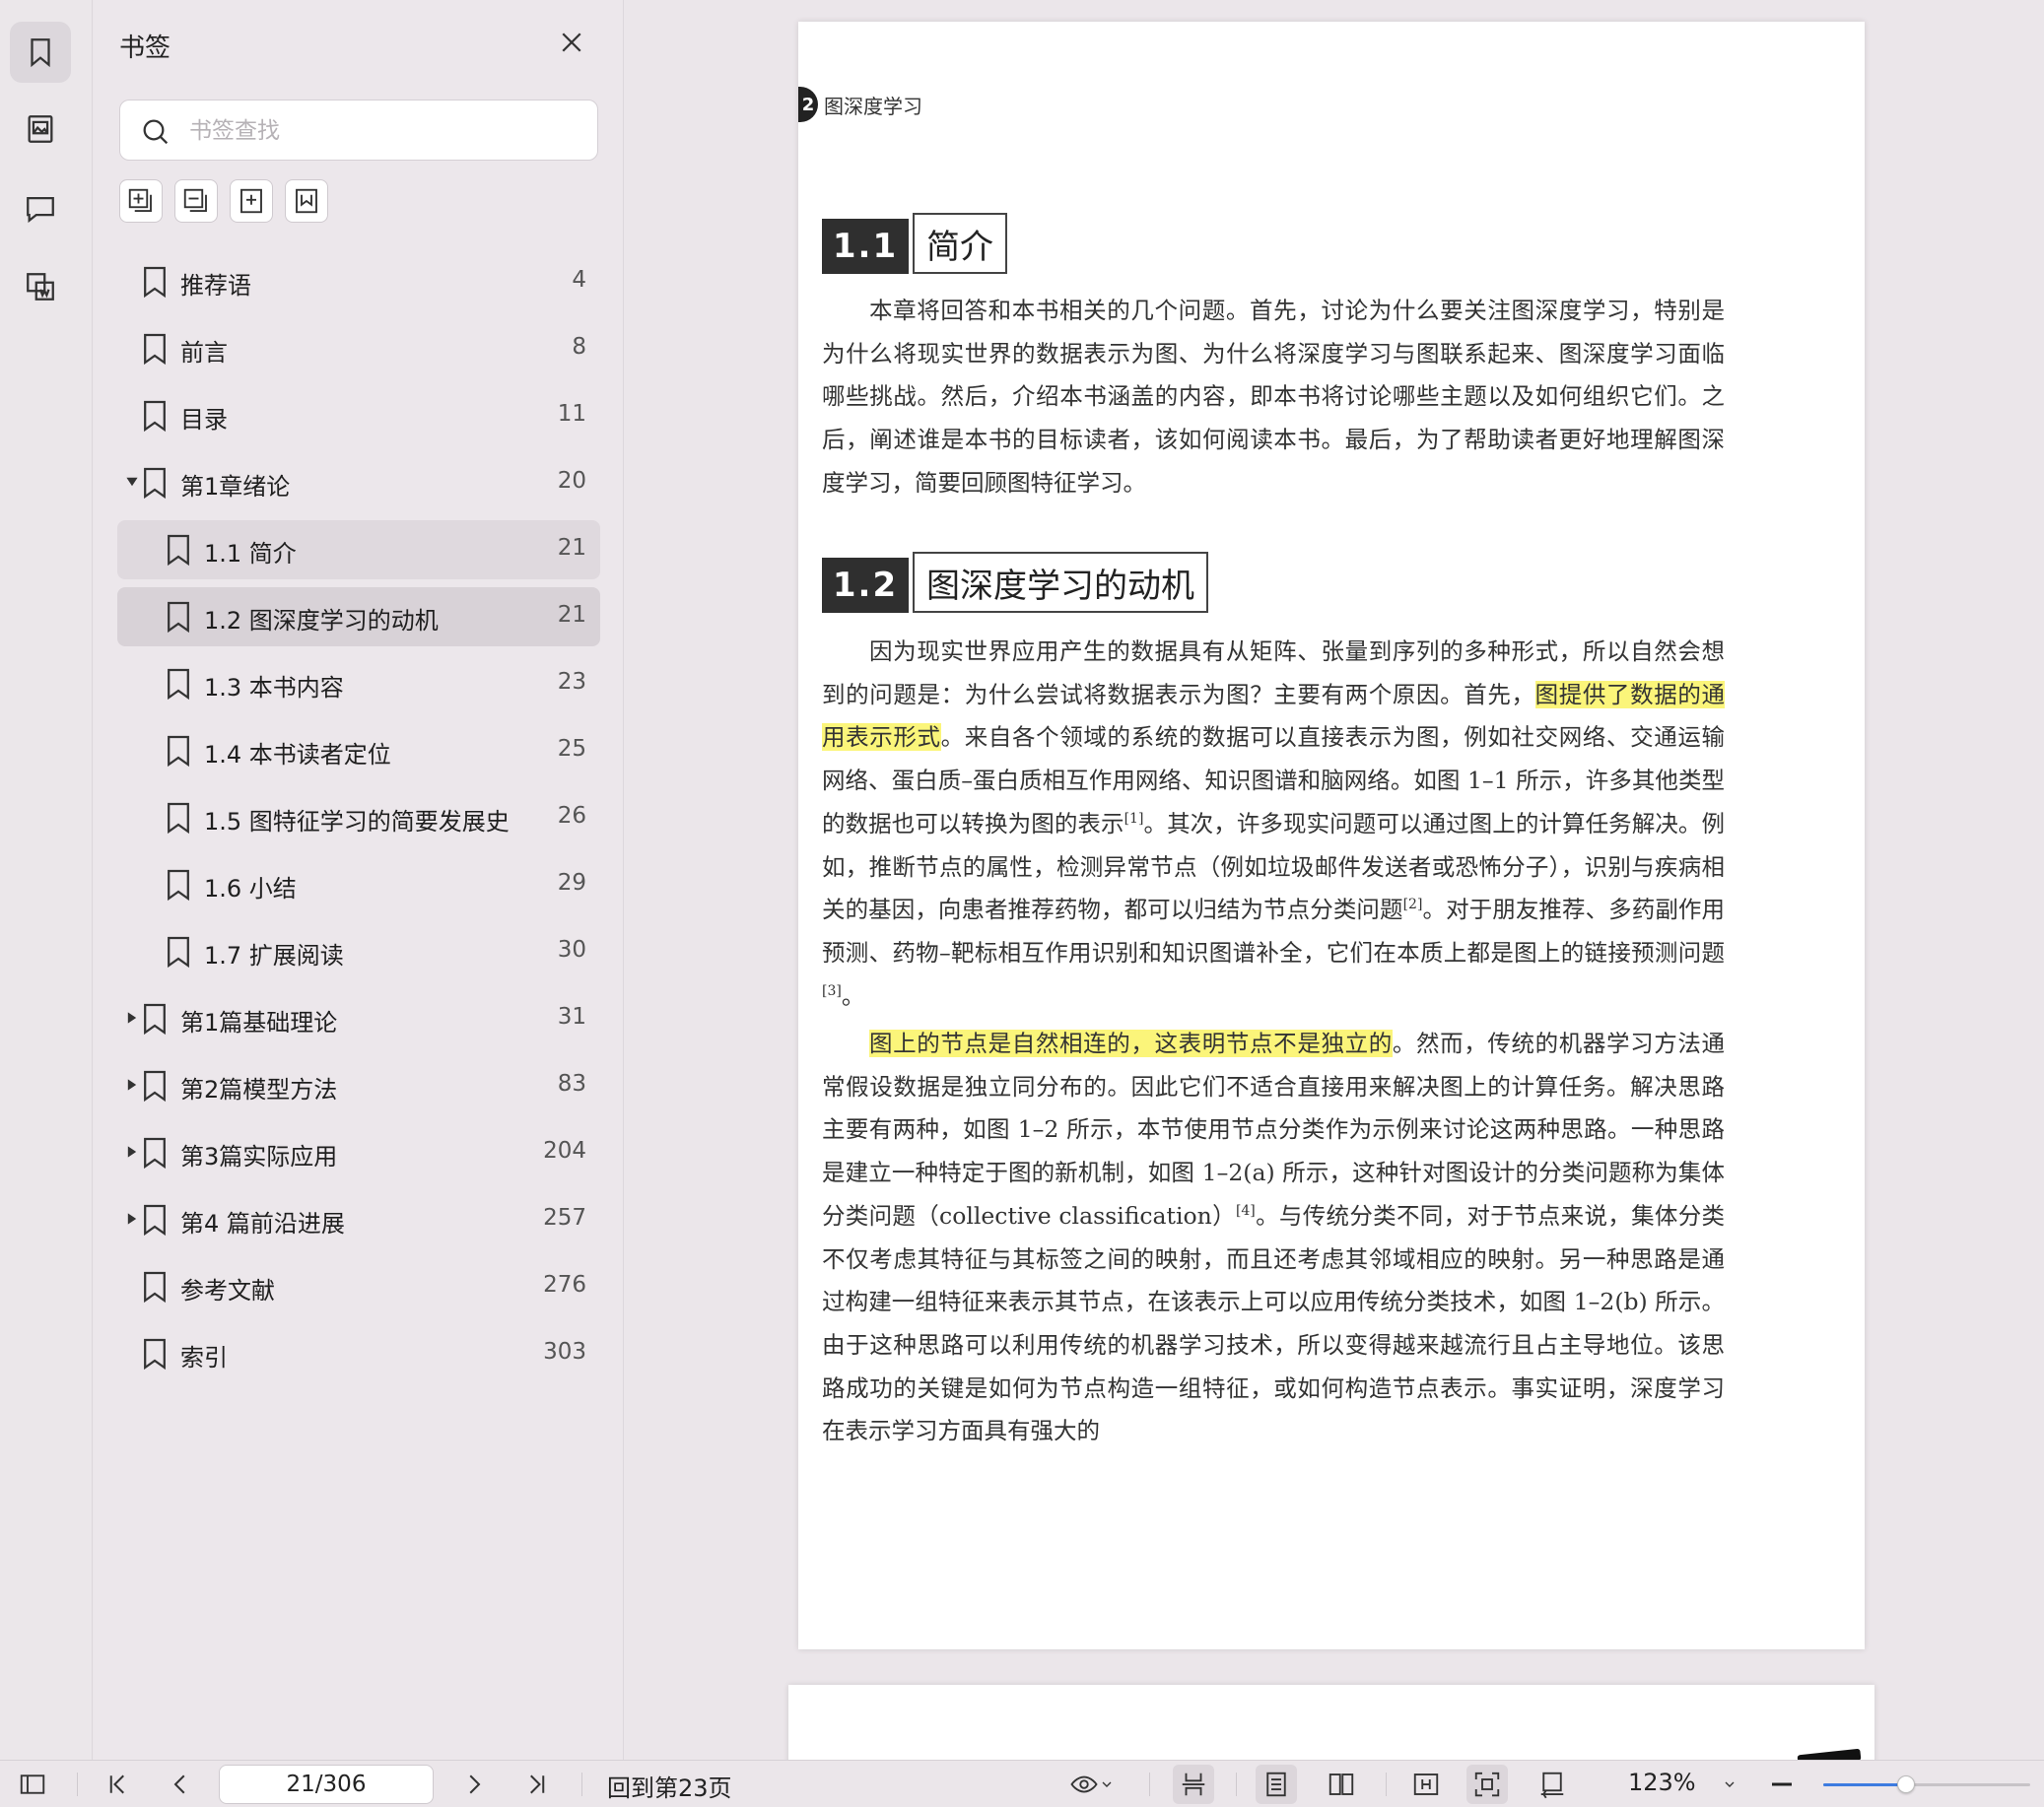 This screenshot has width=2044, height=1807. What do you see at coordinates (196, 201) in the screenshot?
I see `collapse-all-button` at bounding box center [196, 201].